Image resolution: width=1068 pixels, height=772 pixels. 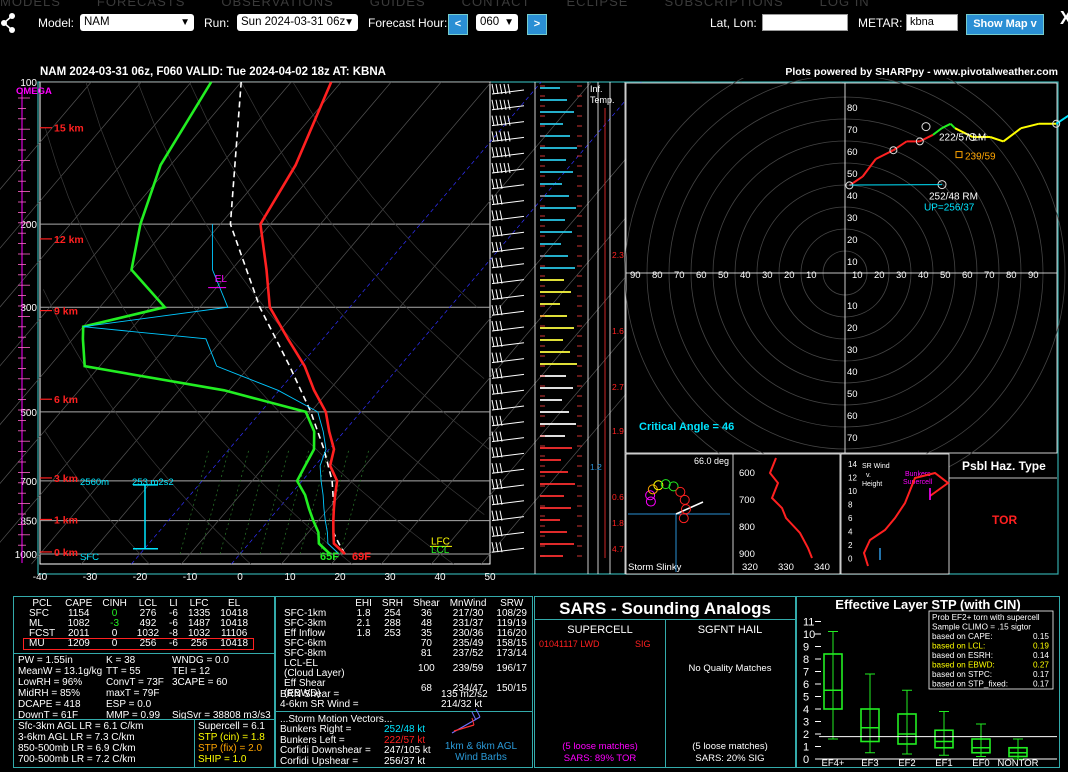 What do you see at coordinates (69, 240) in the screenshot?
I see `height-label: 12 km` at bounding box center [69, 240].